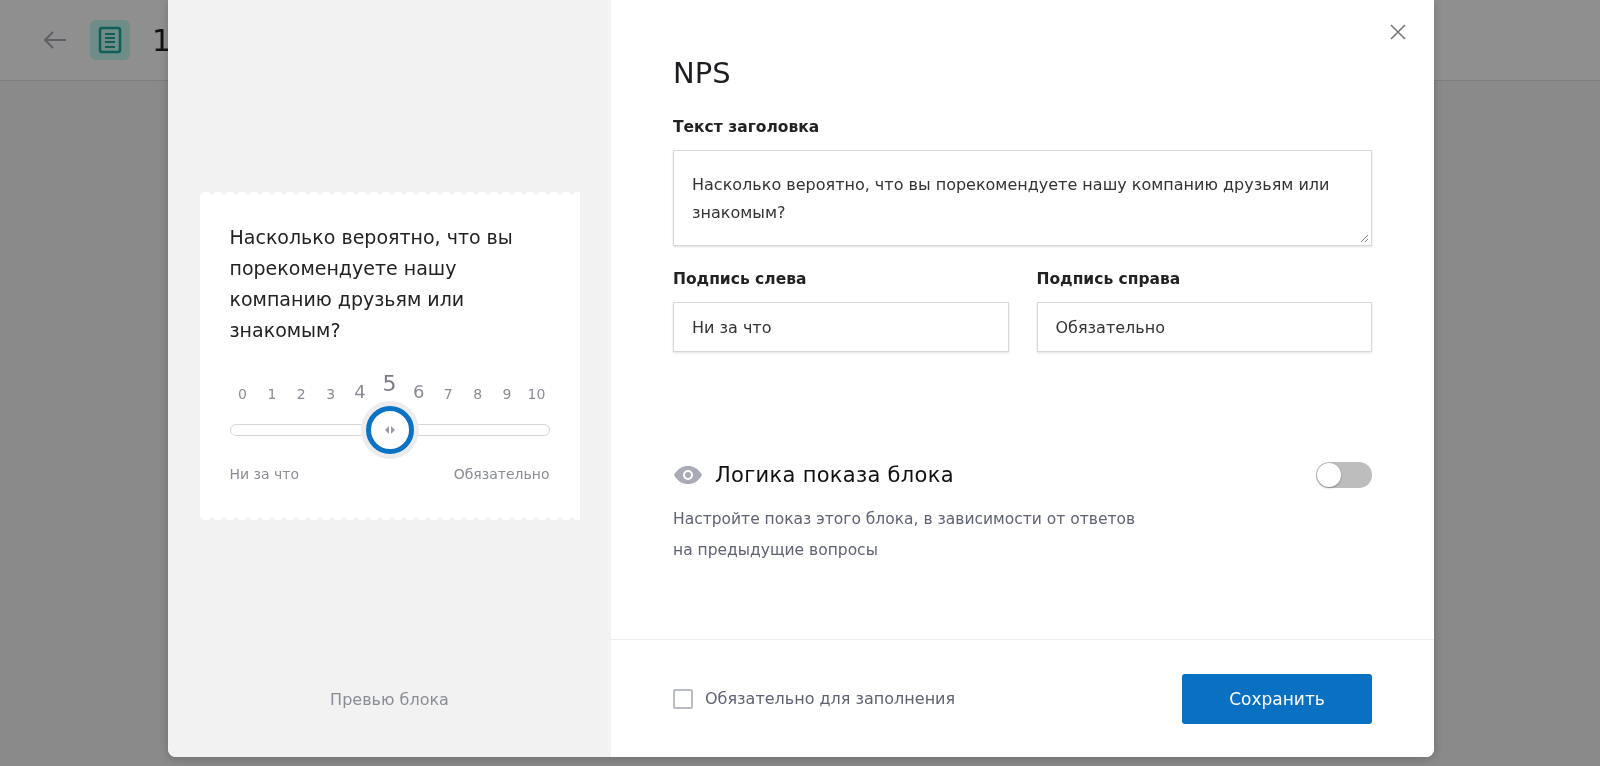  Describe the element at coordinates (162, 40) in the screenshot. I see `page-title: 1` at that location.